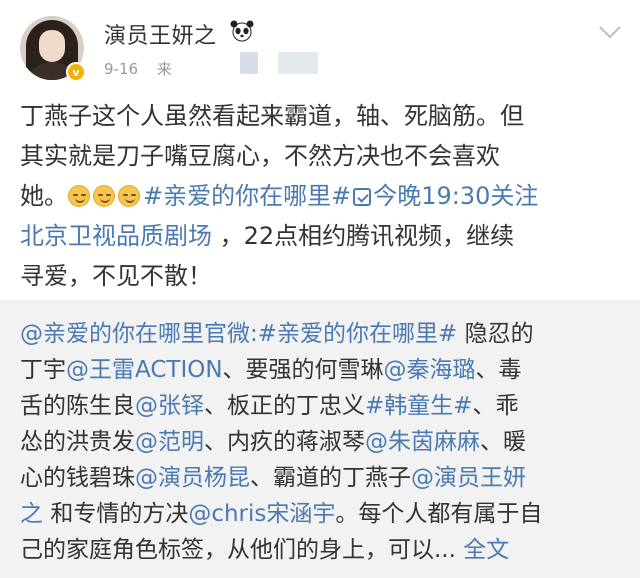  What do you see at coordinates (362, 197) in the screenshot?
I see `calendar-check-icon` at bounding box center [362, 197].